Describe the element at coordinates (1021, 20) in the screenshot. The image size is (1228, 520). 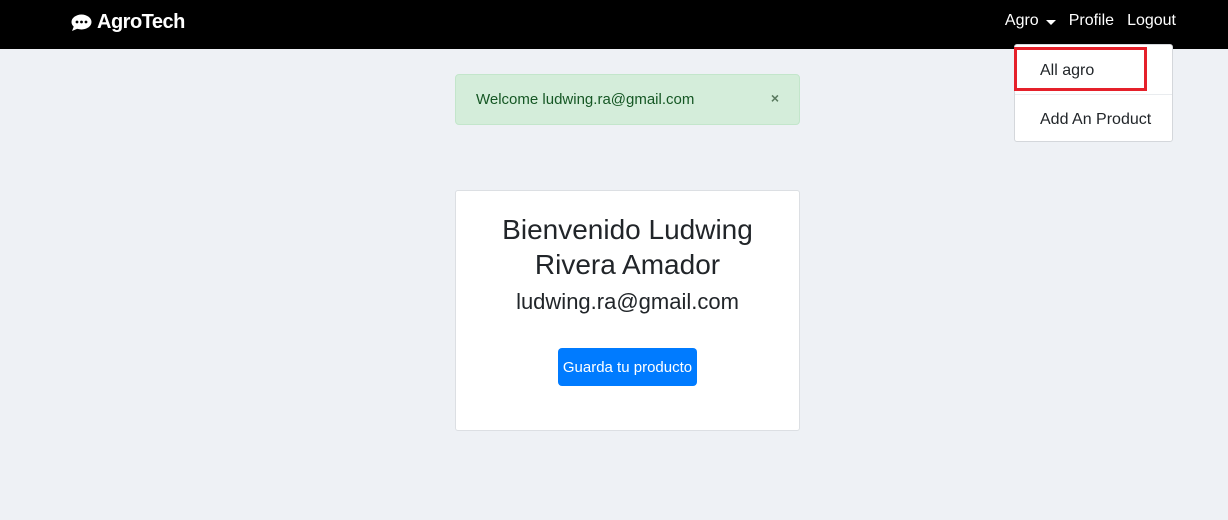
I see `agro-dropdown-label: Agro` at that location.